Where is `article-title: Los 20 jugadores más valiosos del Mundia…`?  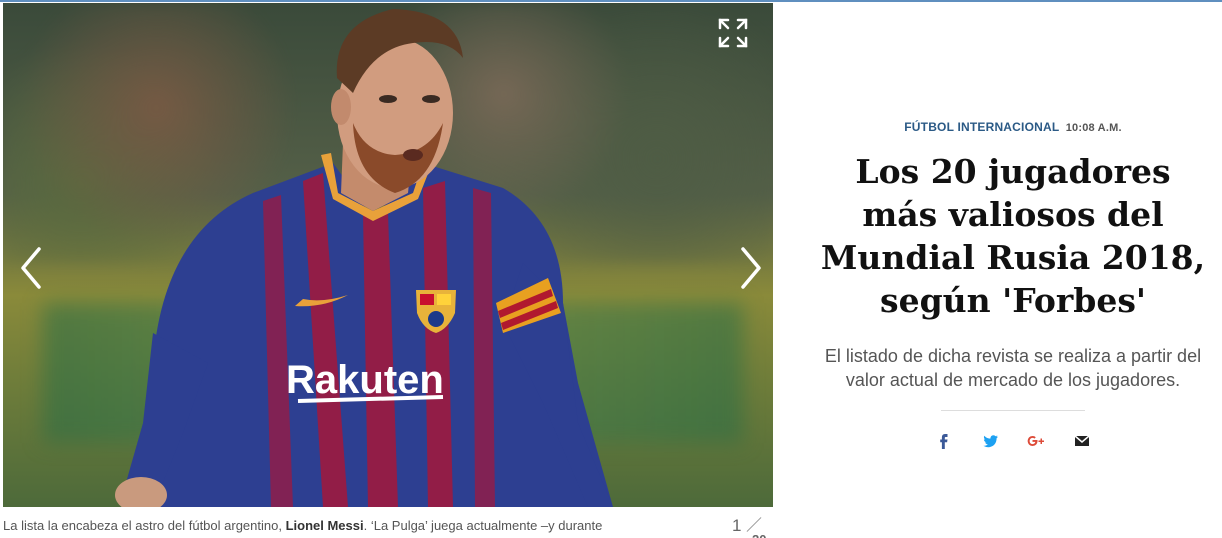 article-title: Los 20 jugadores más valiosos del Mundia… is located at coordinates (1013, 236).